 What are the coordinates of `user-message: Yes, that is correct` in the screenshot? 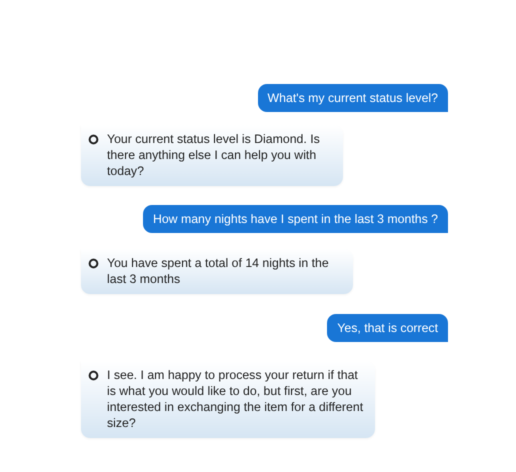 It's located at (387, 328).